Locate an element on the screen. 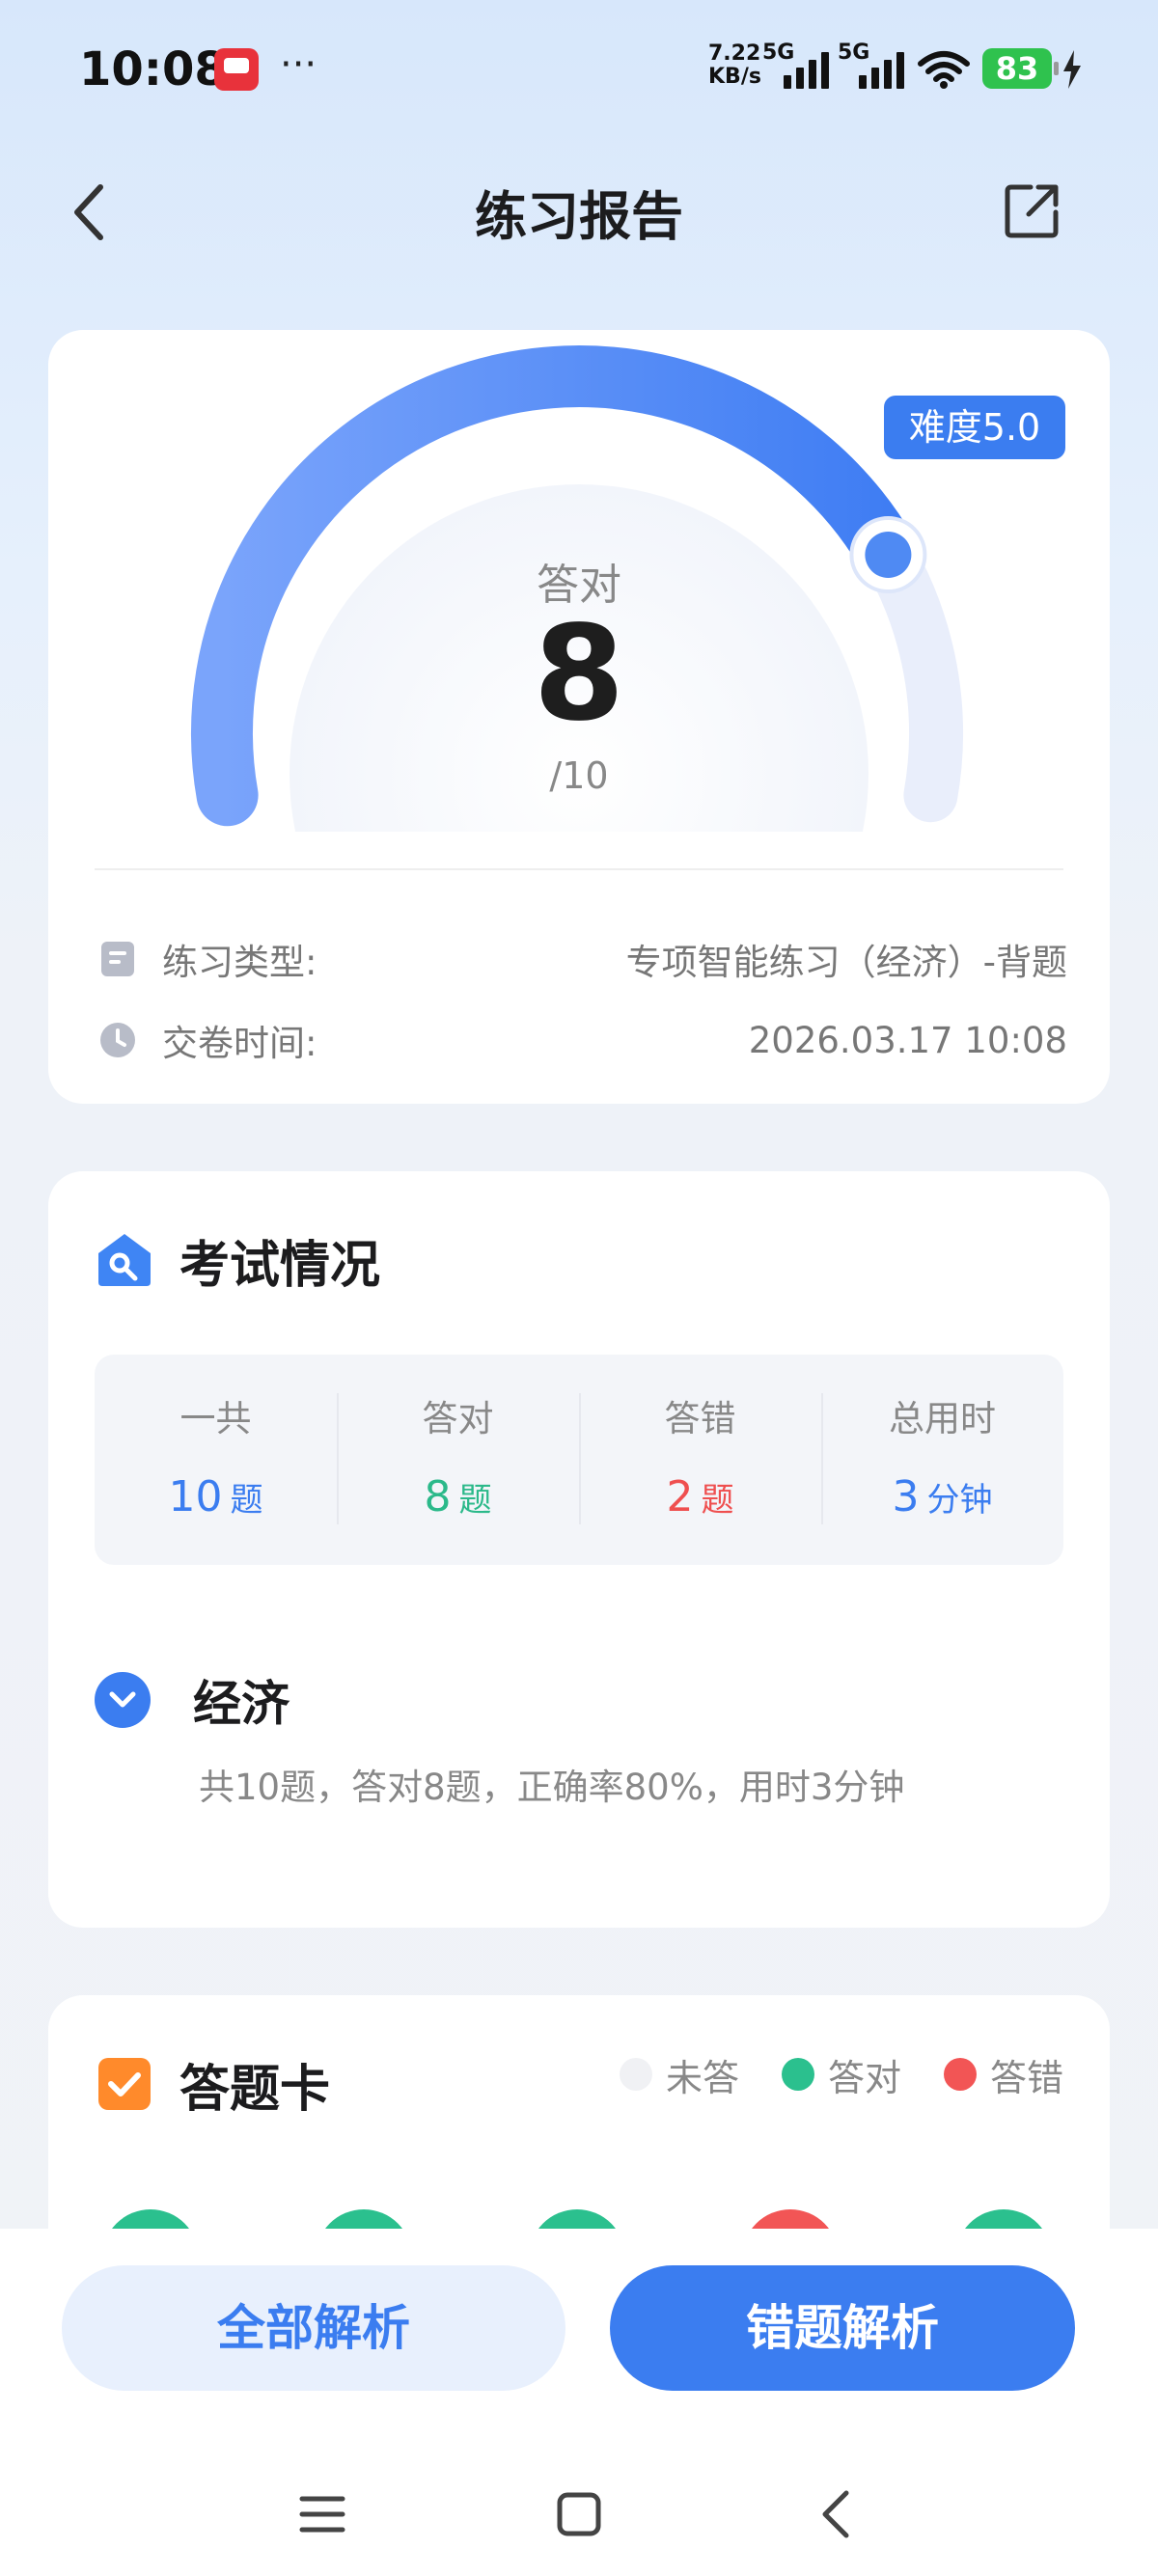 Image resolution: width=1158 pixels, height=2576 pixels. exam-section-header: 考试情况 is located at coordinates (237, 1260).